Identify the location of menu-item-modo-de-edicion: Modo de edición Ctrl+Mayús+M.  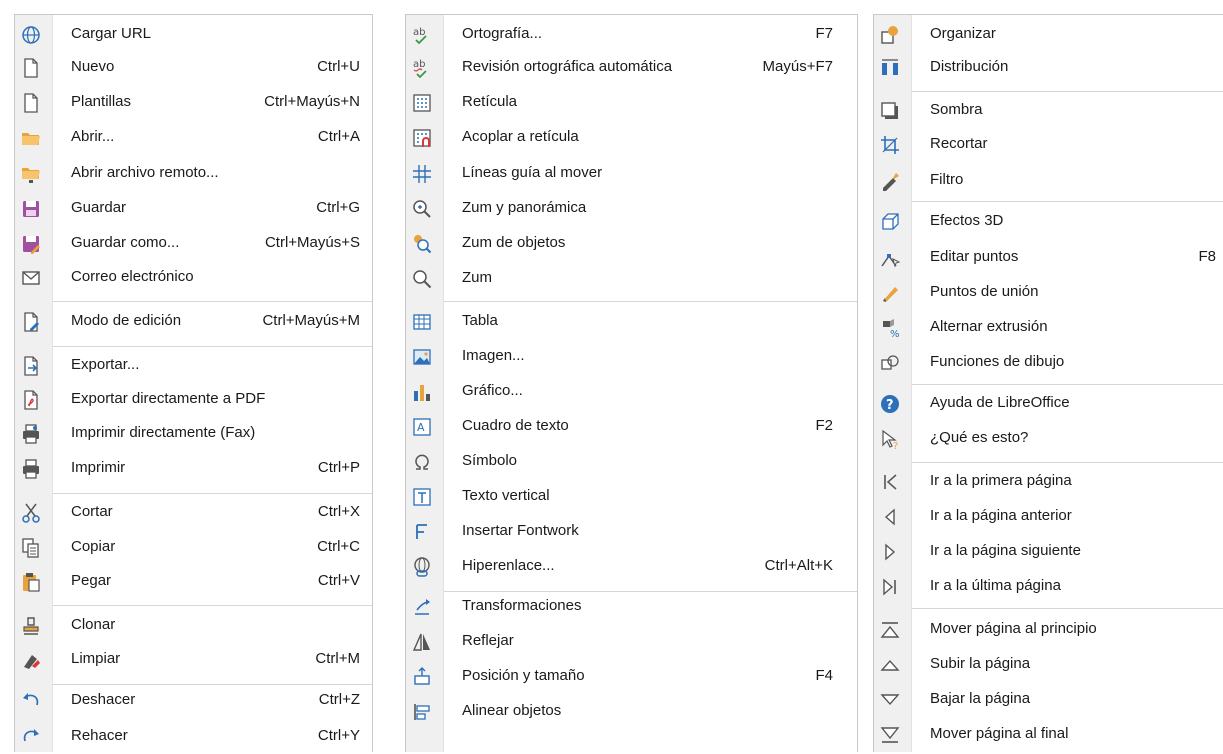
(193, 321).